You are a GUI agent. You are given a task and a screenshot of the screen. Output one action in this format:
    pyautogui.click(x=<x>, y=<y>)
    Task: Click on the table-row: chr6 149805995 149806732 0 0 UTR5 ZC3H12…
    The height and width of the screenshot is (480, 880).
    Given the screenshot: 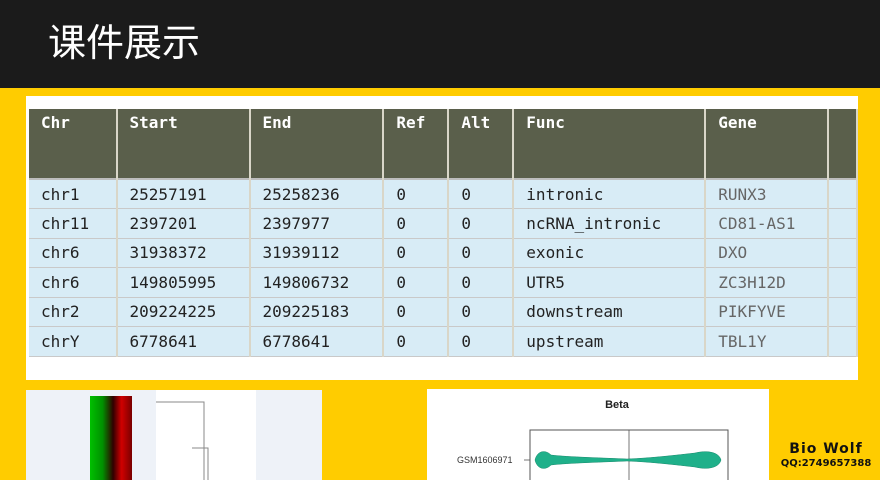 What is the action you would take?
    pyautogui.click(x=443, y=282)
    